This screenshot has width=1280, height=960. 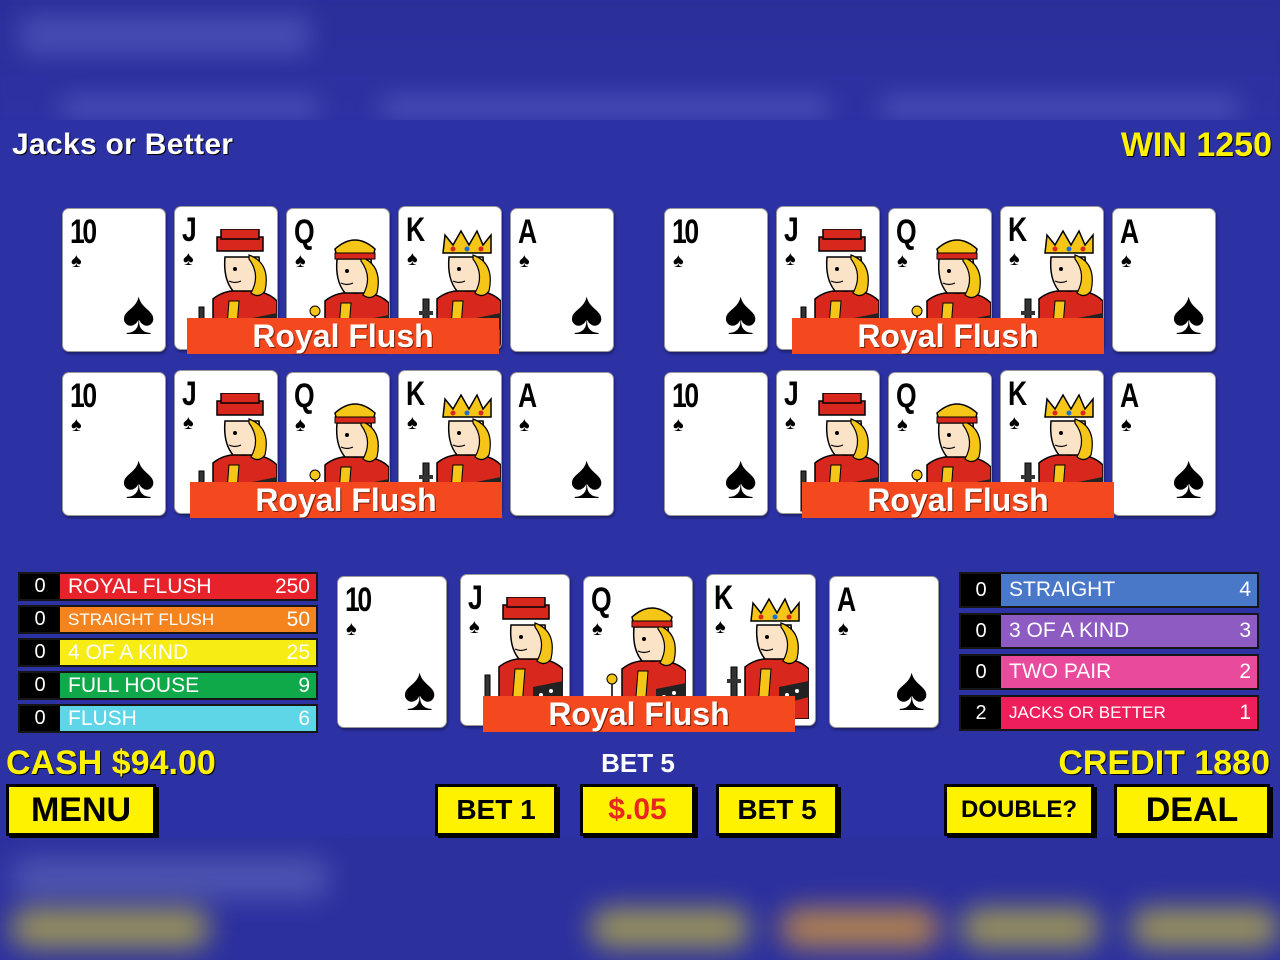 I want to click on paytable-row: 0 ROYAL FLUSH 250, so click(x=168, y=586).